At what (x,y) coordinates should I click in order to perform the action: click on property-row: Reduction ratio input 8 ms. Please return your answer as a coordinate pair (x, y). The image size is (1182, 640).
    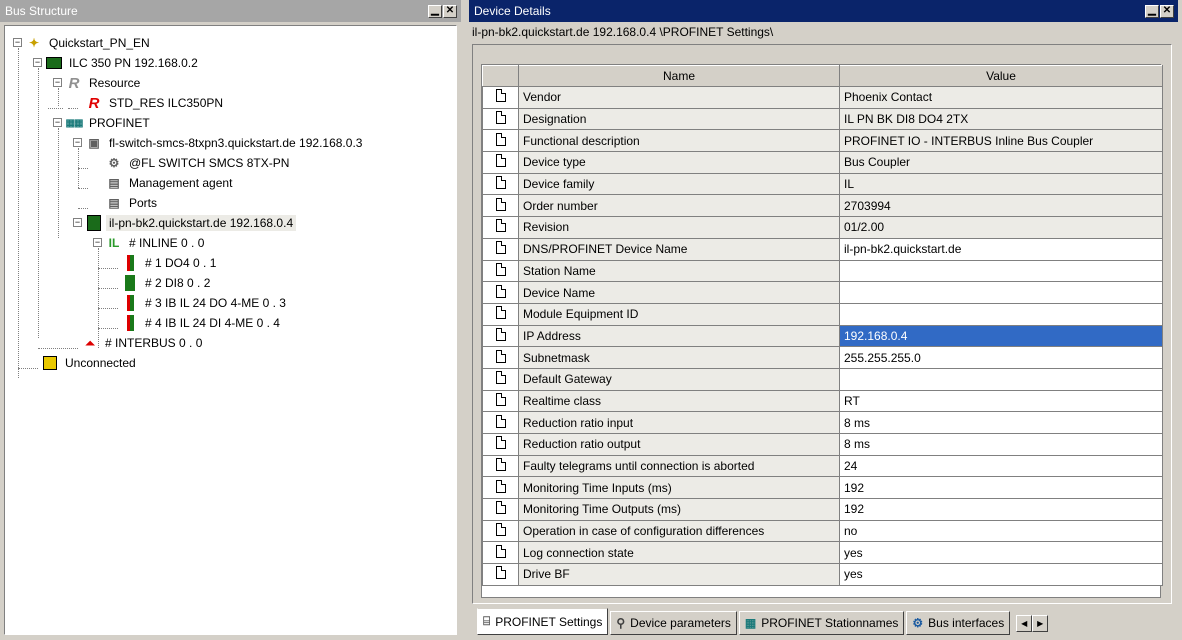
    Looking at the image, I should click on (822, 422).